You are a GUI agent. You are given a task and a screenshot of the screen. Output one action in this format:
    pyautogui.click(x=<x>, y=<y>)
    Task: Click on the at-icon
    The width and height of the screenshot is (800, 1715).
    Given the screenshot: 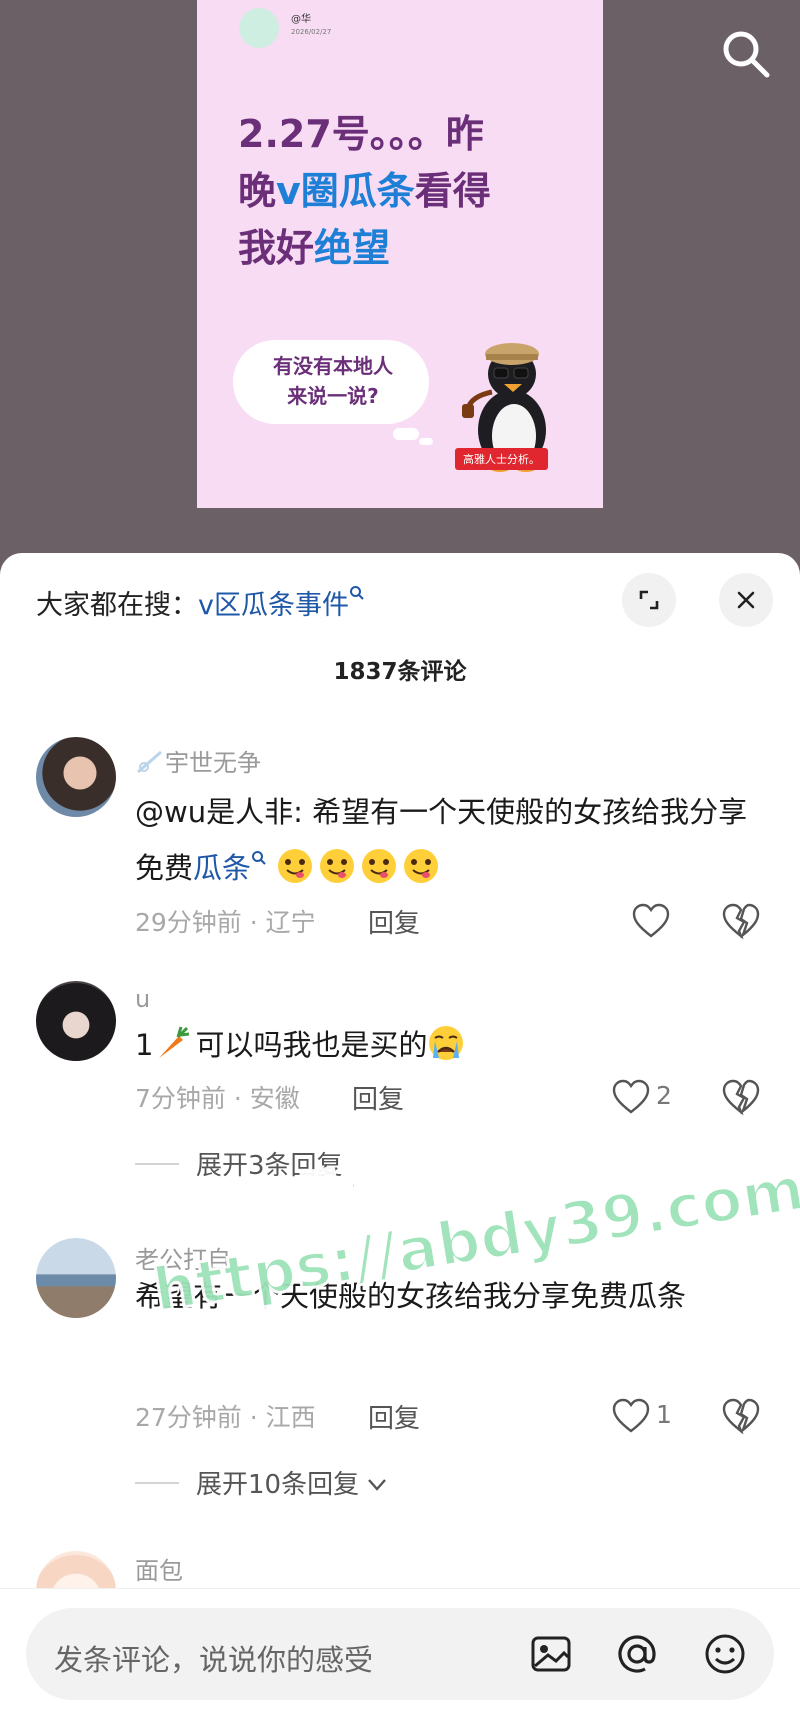 What is the action you would take?
    pyautogui.click(x=637, y=1654)
    